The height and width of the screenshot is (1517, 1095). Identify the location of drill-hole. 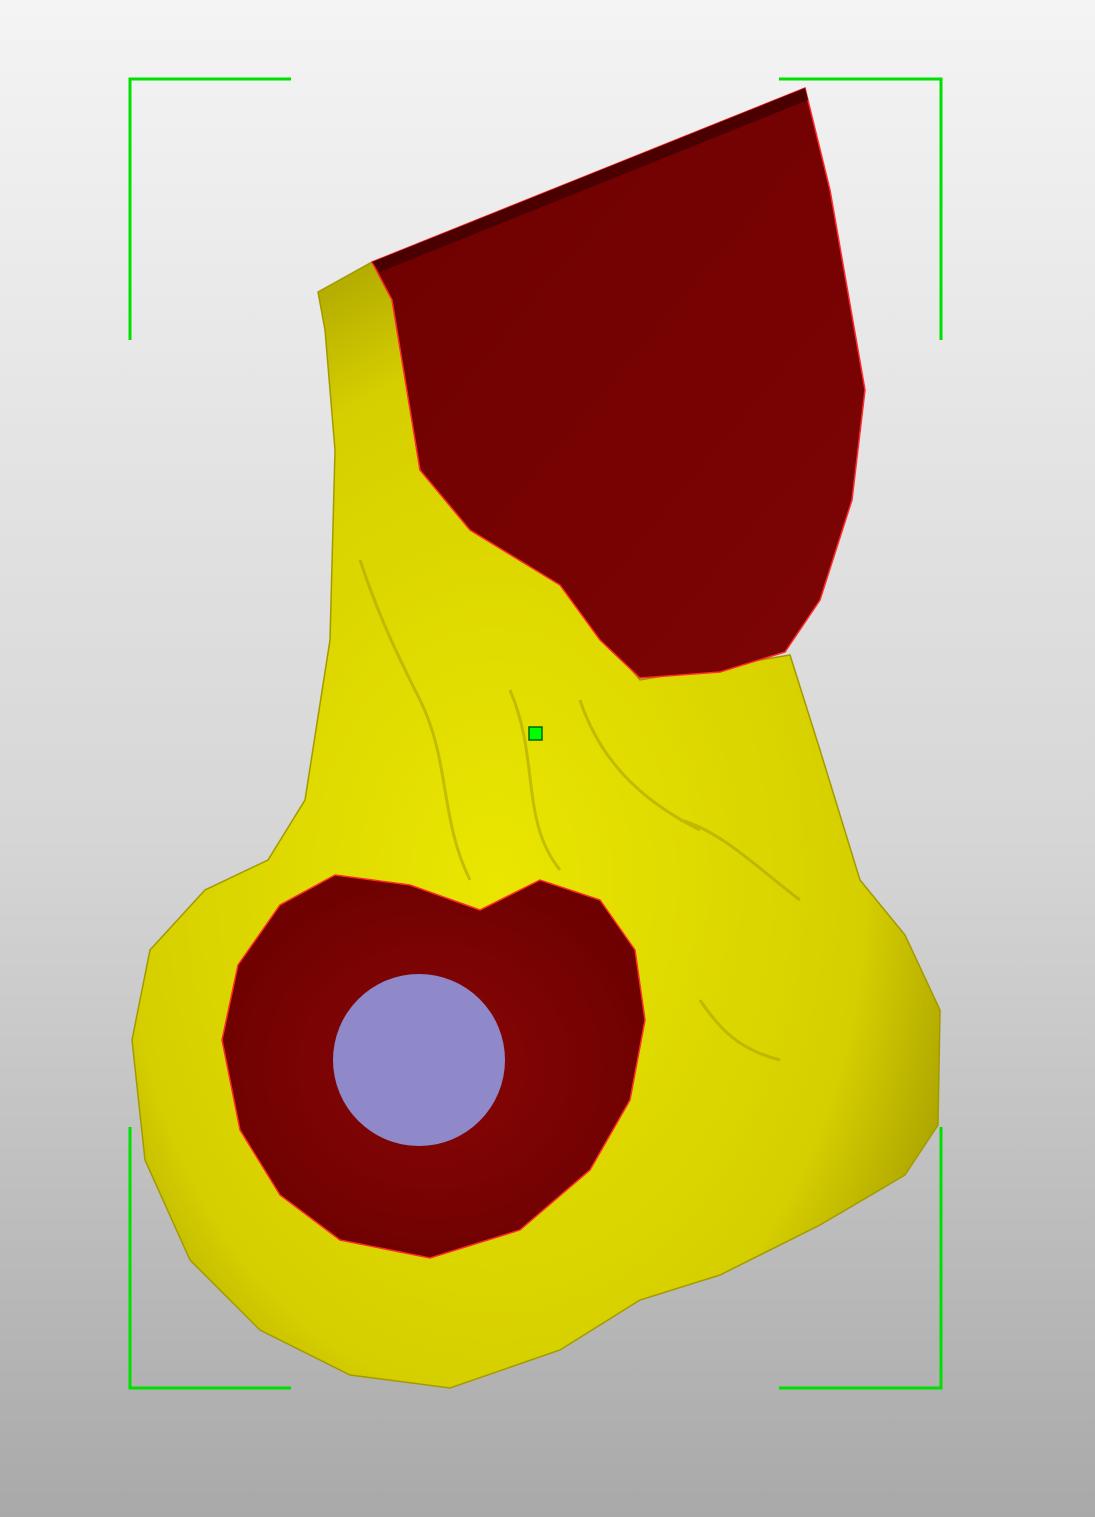
(419, 1060).